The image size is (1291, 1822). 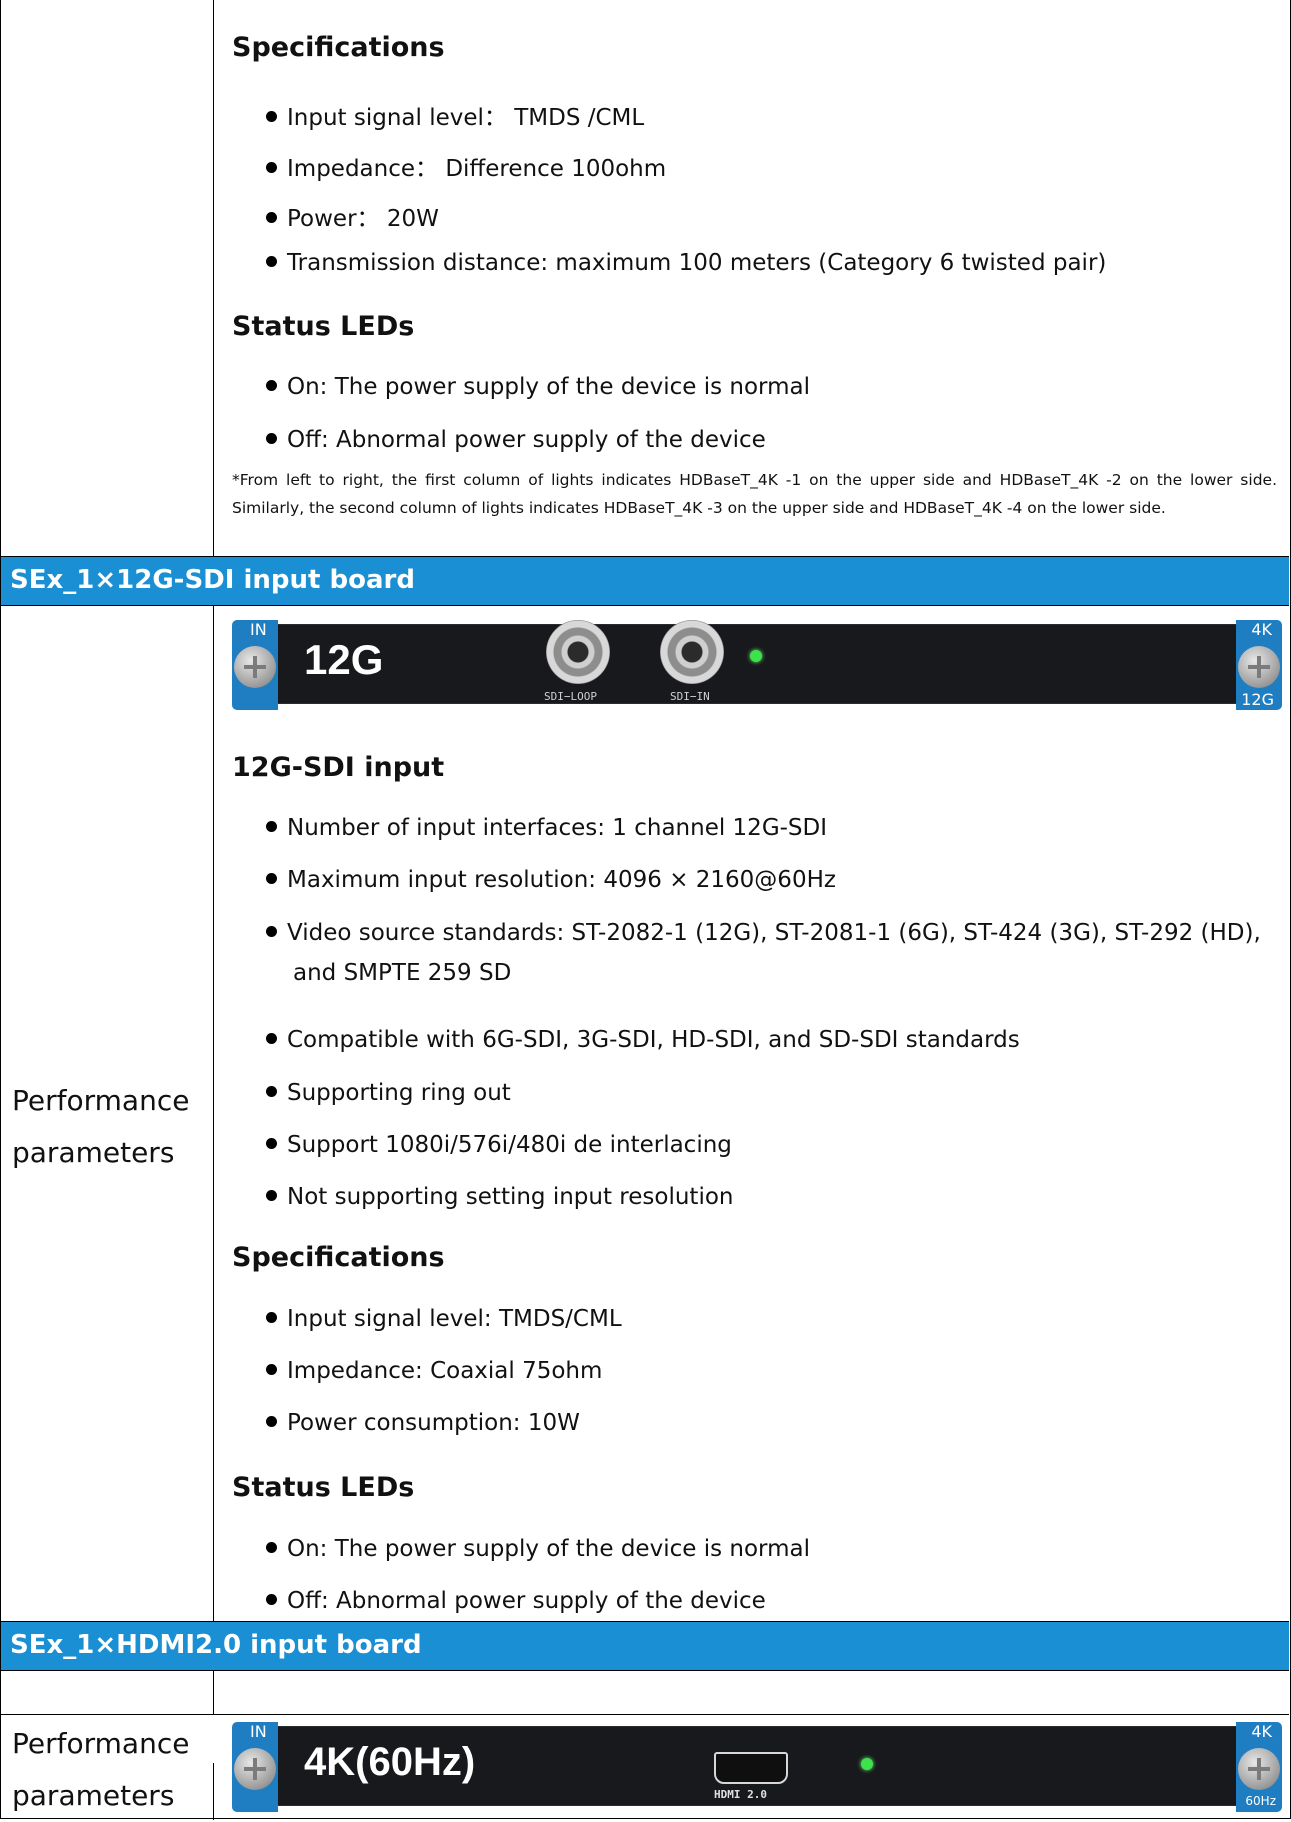 What do you see at coordinates (499, 1145) in the screenshot?
I see `input-item: Support 1080i/576i/480i de interlacing` at bounding box center [499, 1145].